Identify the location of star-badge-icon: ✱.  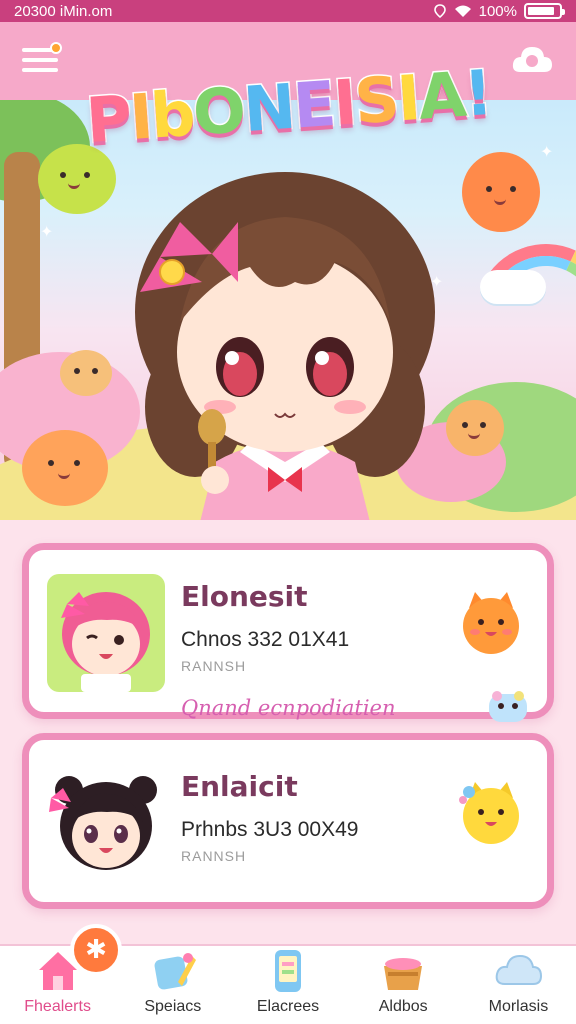
(96, 950).